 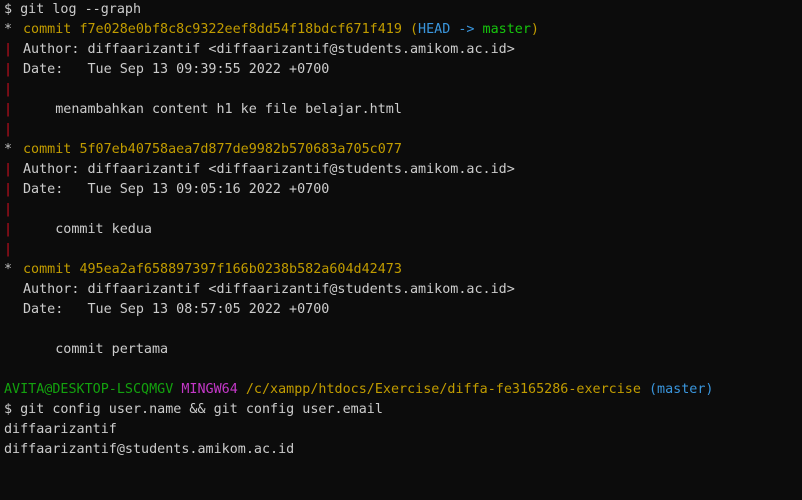 What do you see at coordinates (403, 350) in the screenshot?
I see `message-line: commit pertama` at bounding box center [403, 350].